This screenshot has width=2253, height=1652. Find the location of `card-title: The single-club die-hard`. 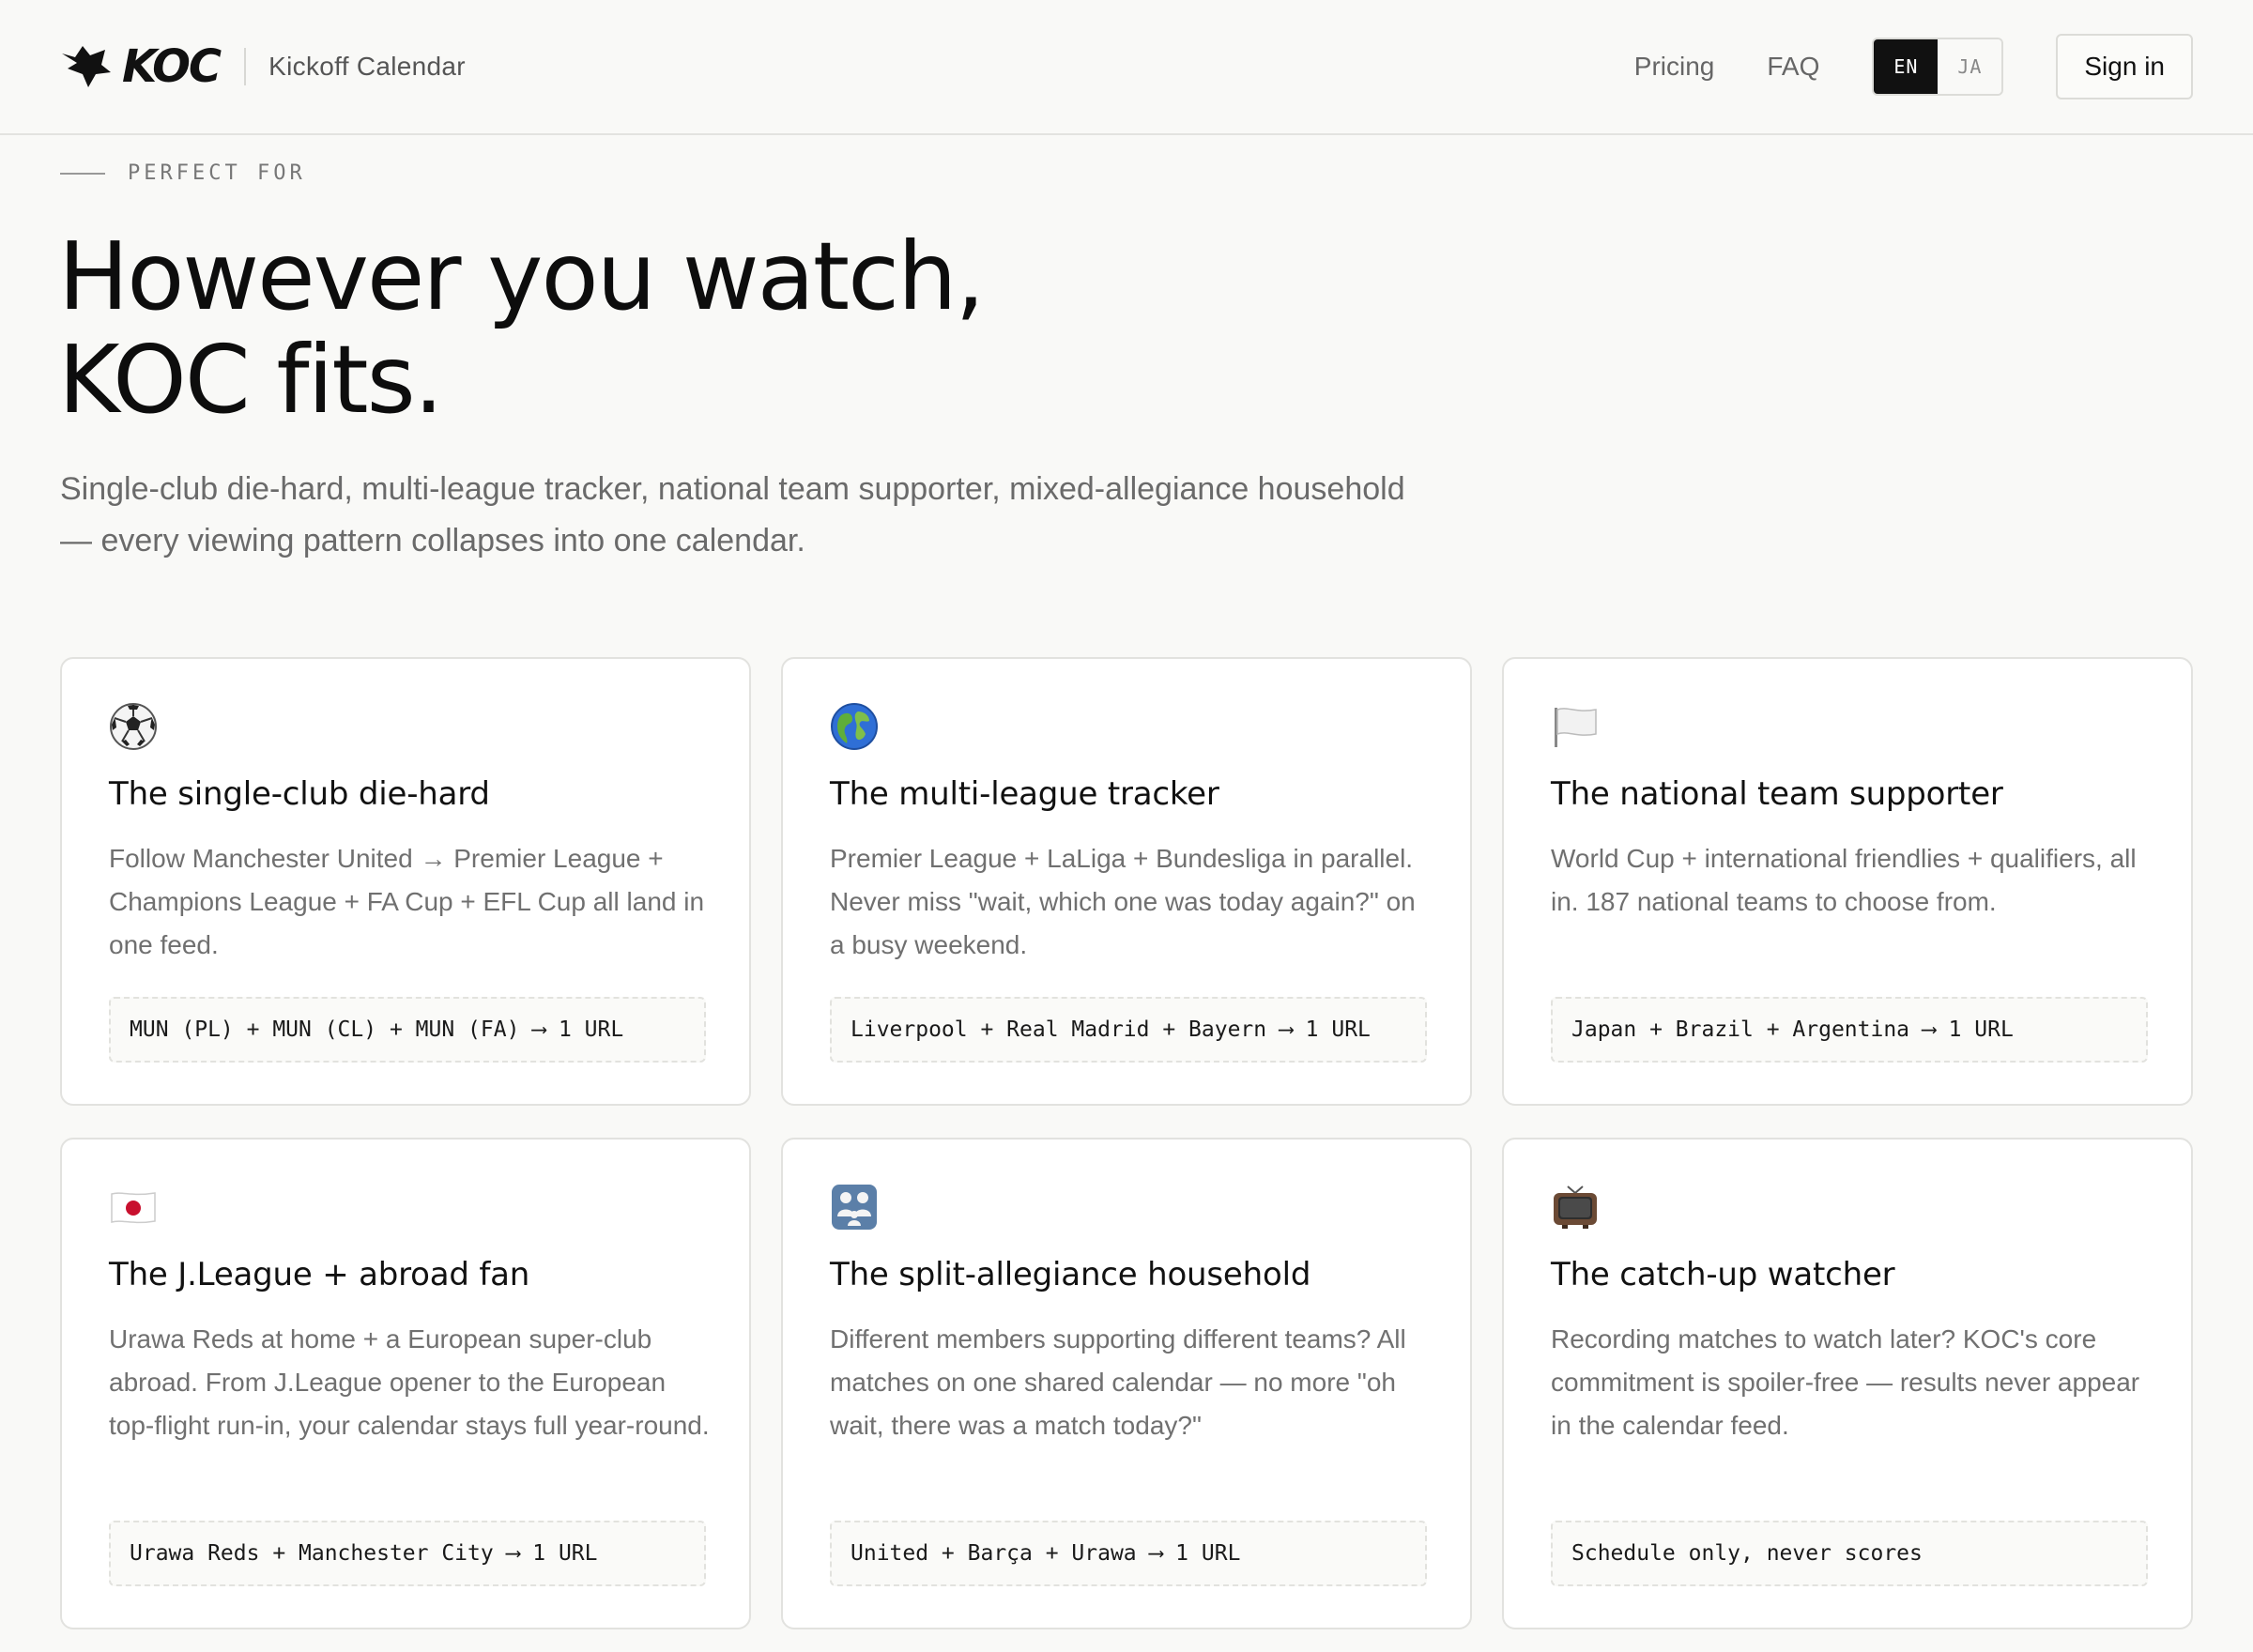

card-title: The single-club die-hard is located at coordinates (299, 794).